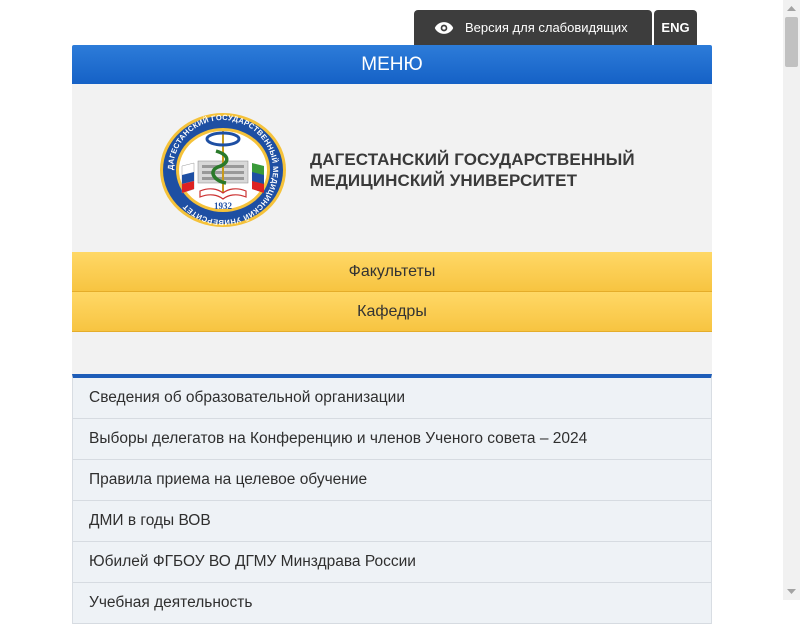 The width and height of the screenshot is (800, 624). Describe the element at coordinates (791, 8) in the screenshot. I see `scroll-up-arrow-icon` at that location.